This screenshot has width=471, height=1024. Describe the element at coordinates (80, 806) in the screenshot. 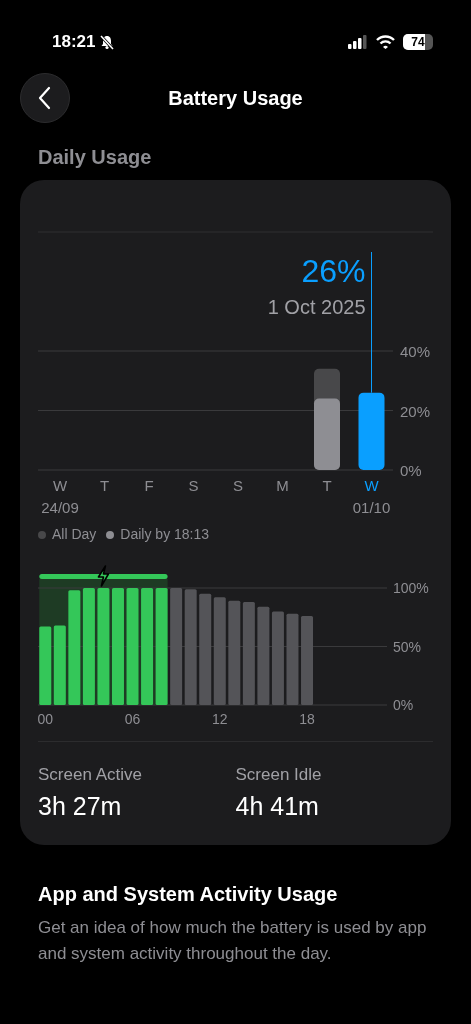

I see `stat-value: 3h 27m` at that location.